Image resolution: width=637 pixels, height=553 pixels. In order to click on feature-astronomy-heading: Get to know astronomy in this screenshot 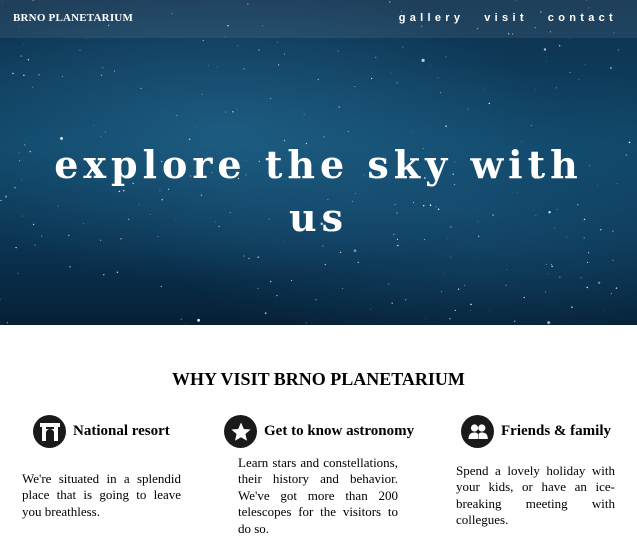, I will do `click(319, 431)`.